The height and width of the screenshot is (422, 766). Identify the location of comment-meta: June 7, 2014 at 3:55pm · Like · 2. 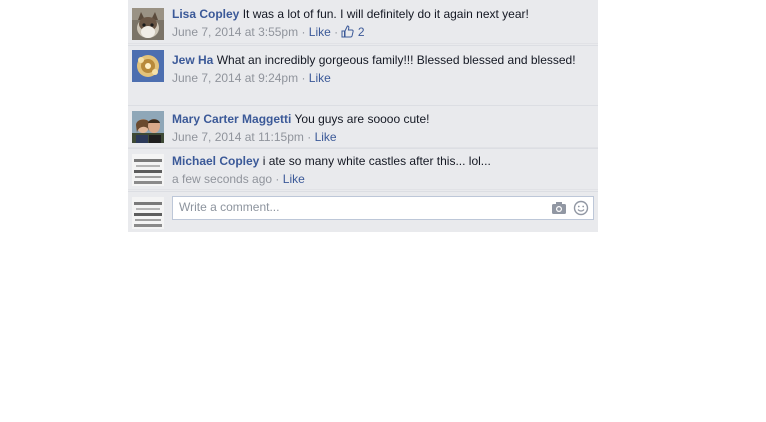
(381, 33).